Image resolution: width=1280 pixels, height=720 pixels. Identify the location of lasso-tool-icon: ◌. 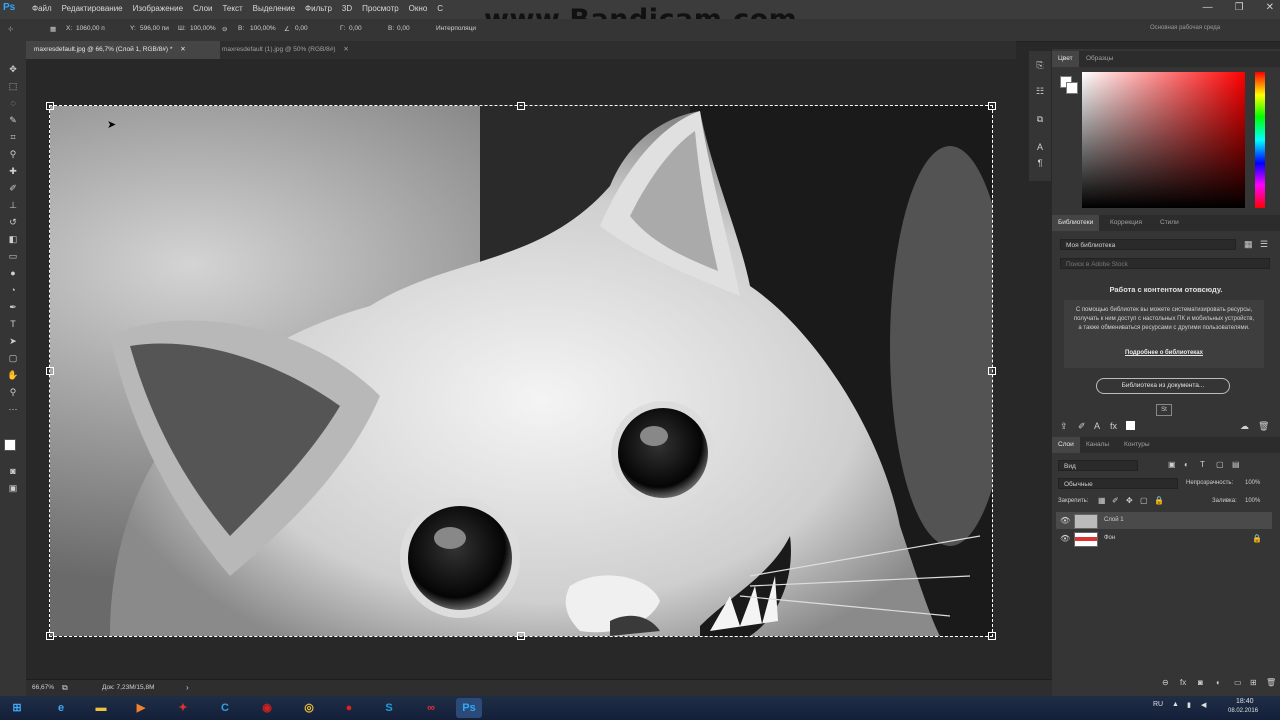
(13, 103).